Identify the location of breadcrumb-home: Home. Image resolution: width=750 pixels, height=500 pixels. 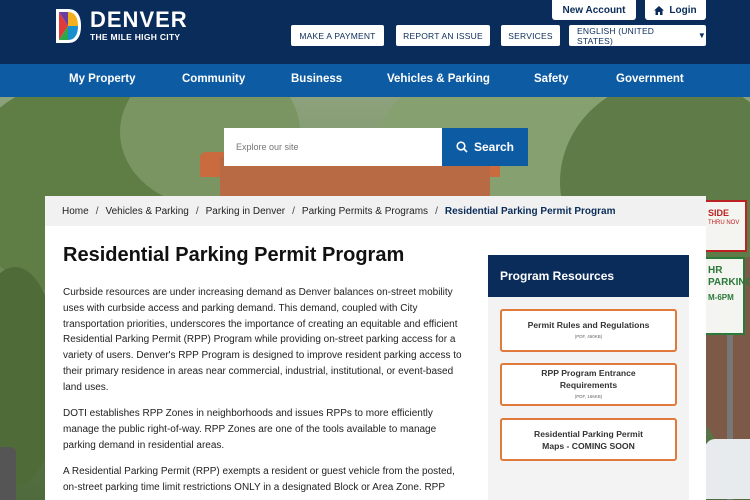
(75, 211).